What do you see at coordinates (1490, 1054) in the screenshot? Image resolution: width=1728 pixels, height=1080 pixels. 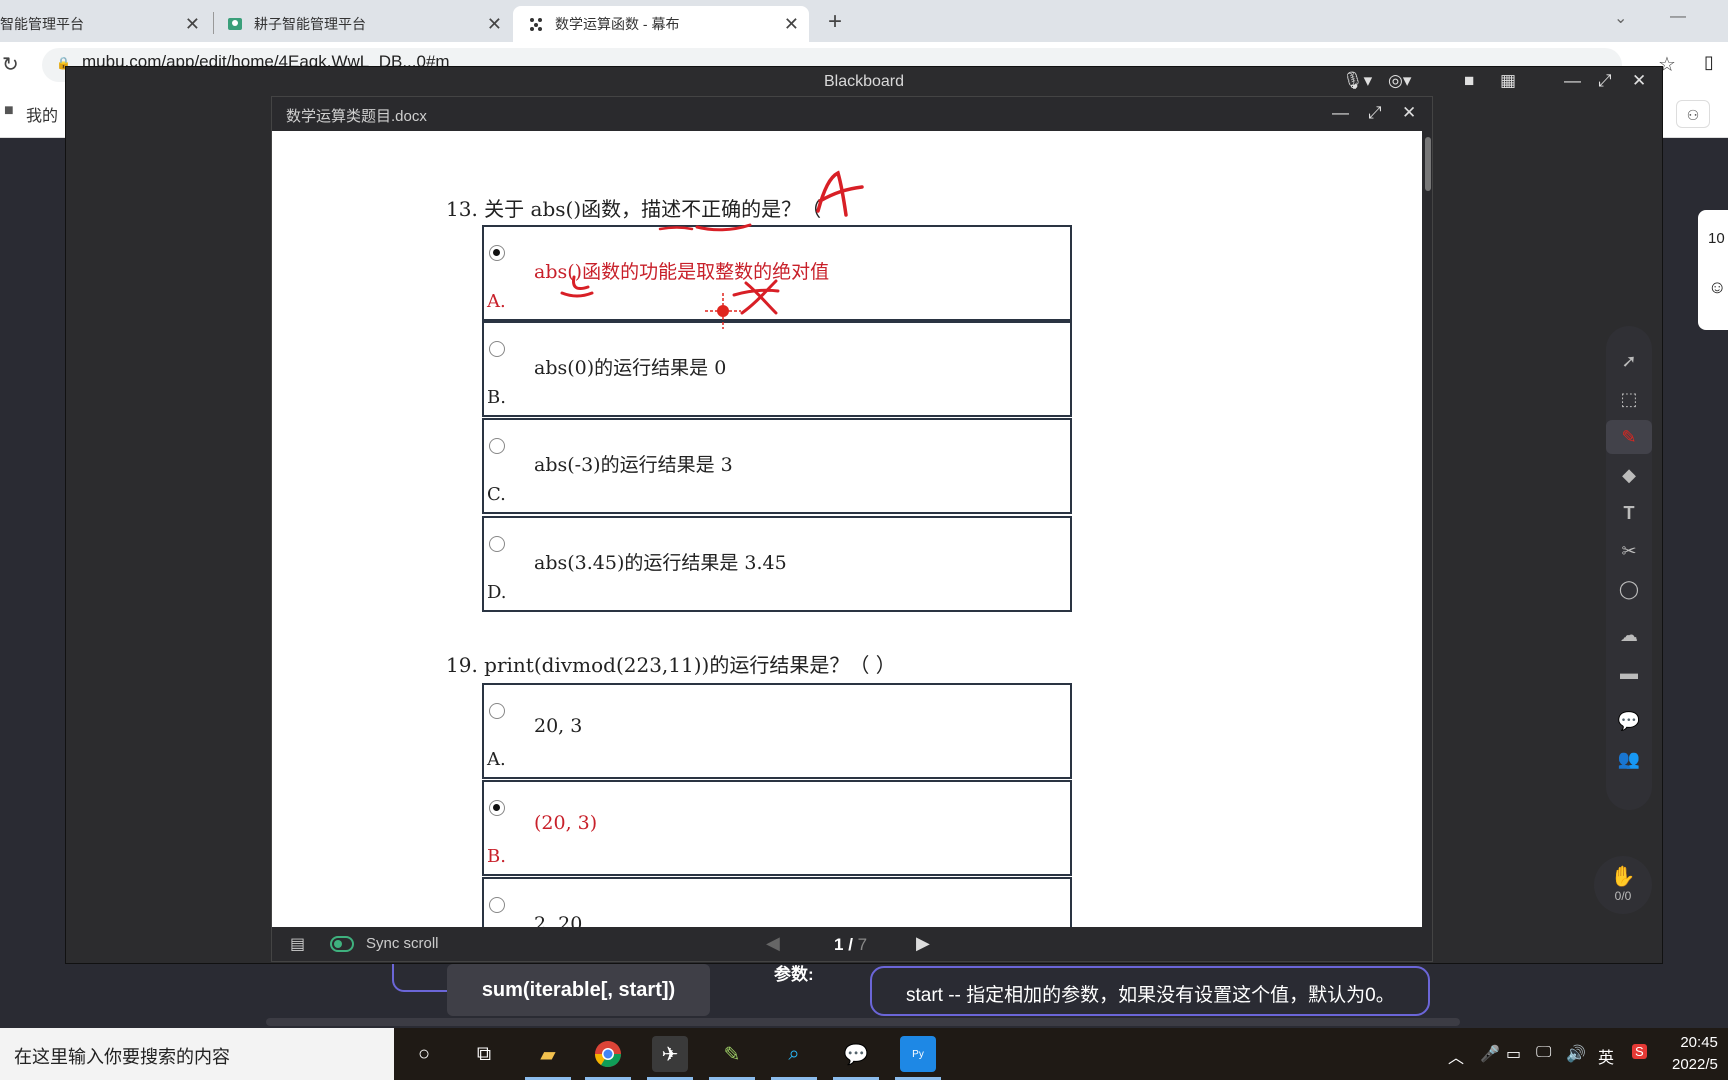 I see `microphone-icon: 🎤` at bounding box center [1490, 1054].